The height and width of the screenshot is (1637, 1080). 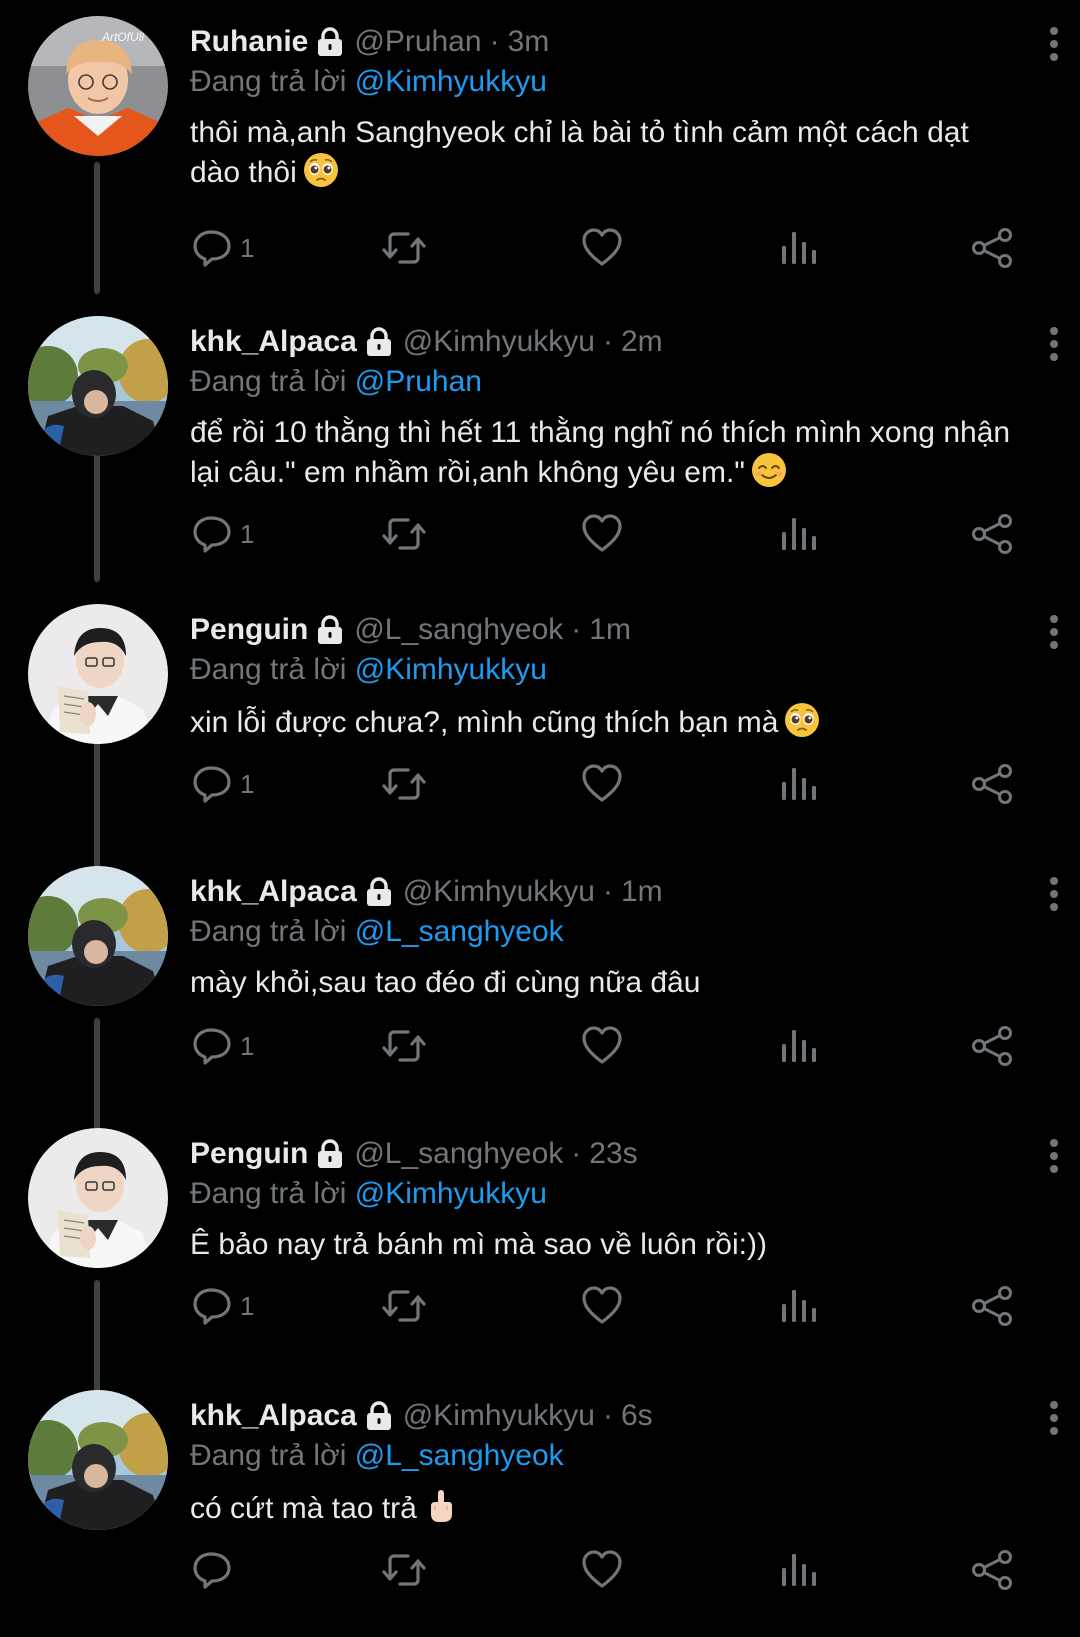 What do you see at coordinates (637, 1416) in the screenshot?
I see `timestamp: 6s` at bounding box center [637, 1416].